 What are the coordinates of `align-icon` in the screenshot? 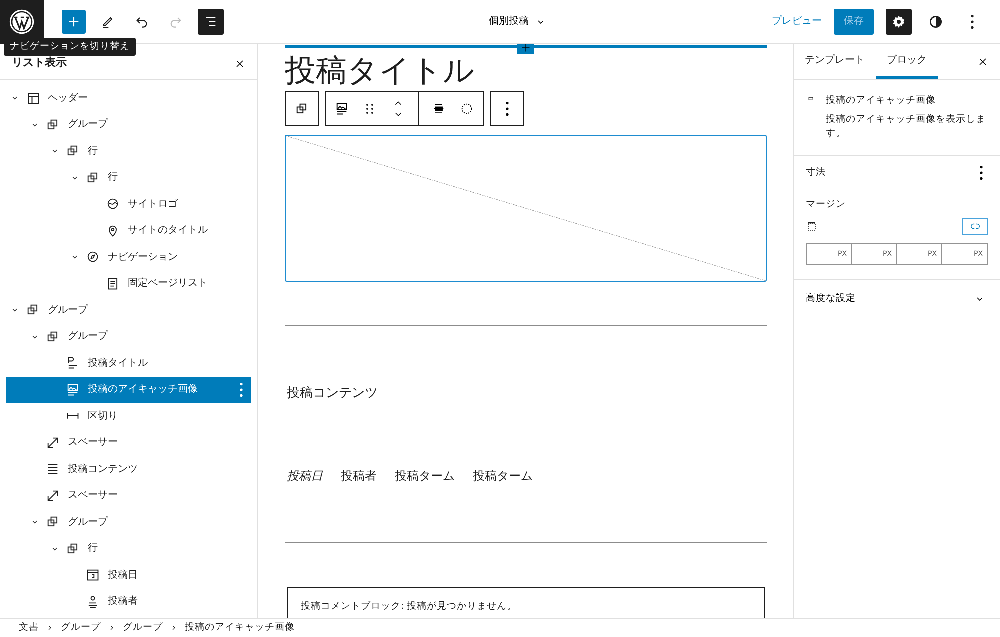 It's located at (439, 109).